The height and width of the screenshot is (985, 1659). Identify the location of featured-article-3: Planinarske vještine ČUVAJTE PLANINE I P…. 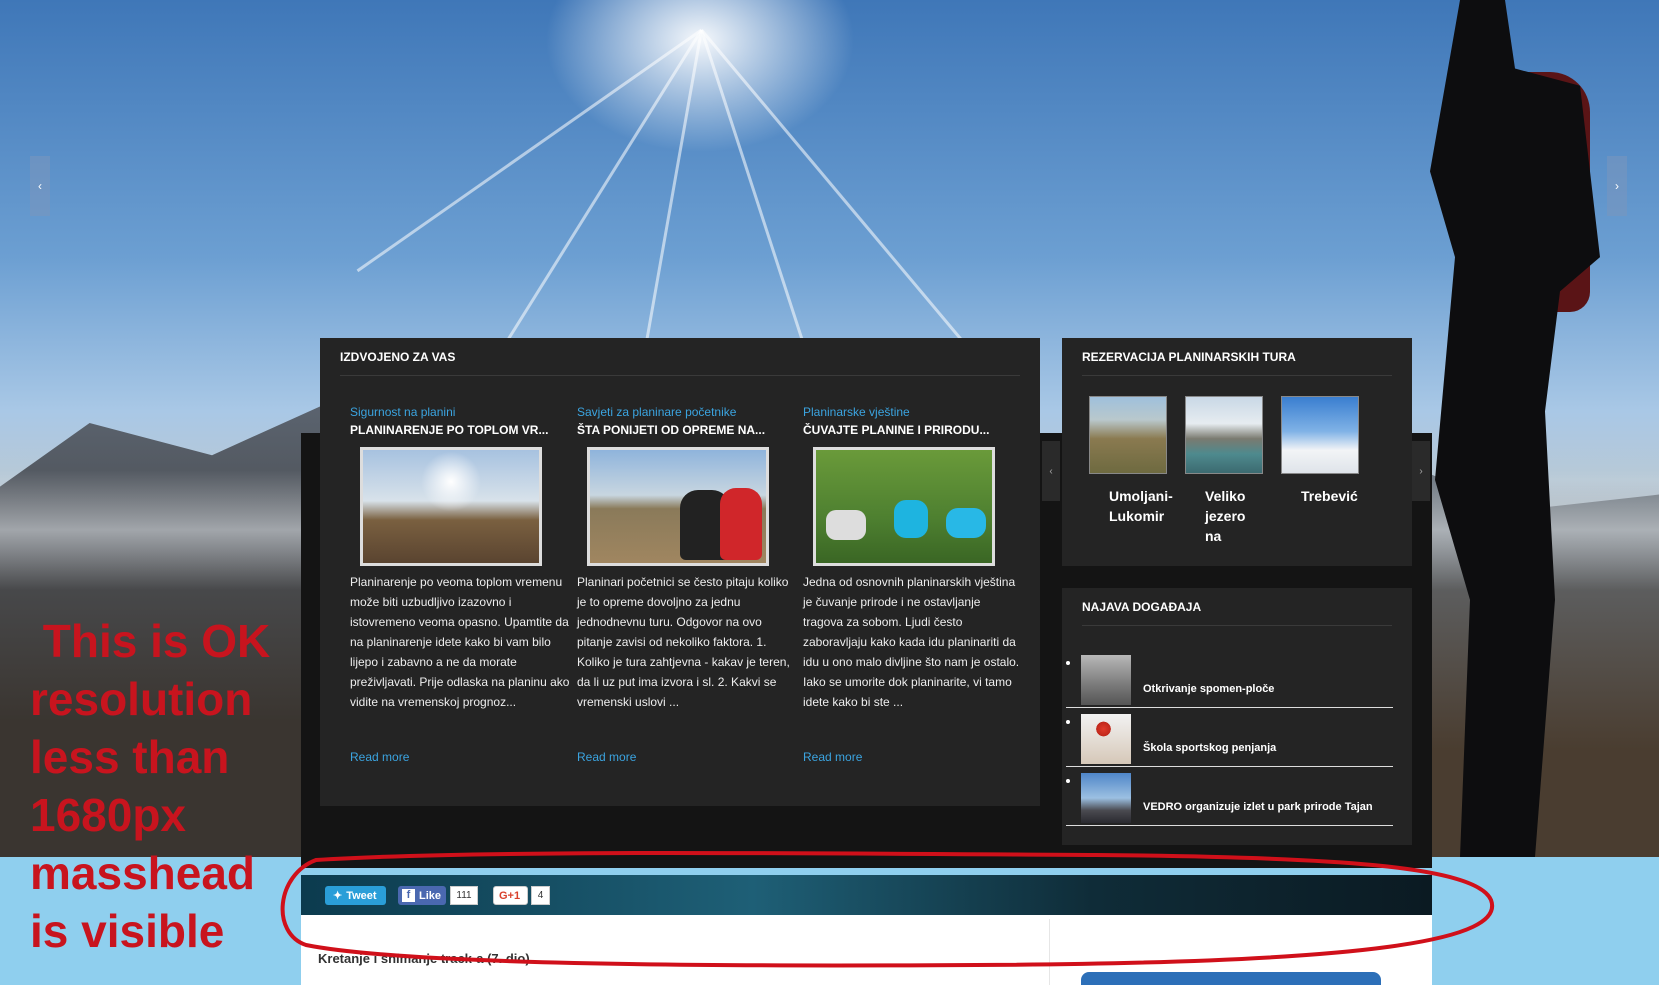
(913, 584).